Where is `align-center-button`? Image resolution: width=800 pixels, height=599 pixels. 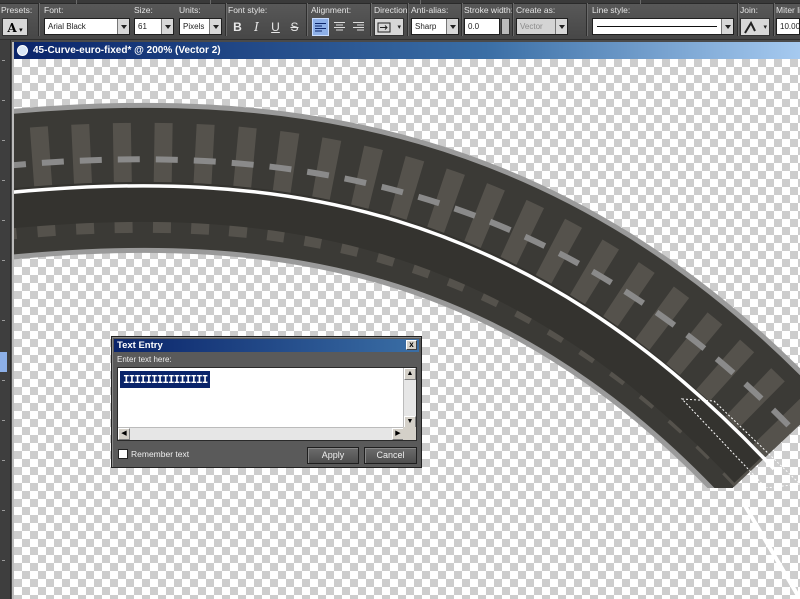
align-center-button is located at coordinates (339, 27).